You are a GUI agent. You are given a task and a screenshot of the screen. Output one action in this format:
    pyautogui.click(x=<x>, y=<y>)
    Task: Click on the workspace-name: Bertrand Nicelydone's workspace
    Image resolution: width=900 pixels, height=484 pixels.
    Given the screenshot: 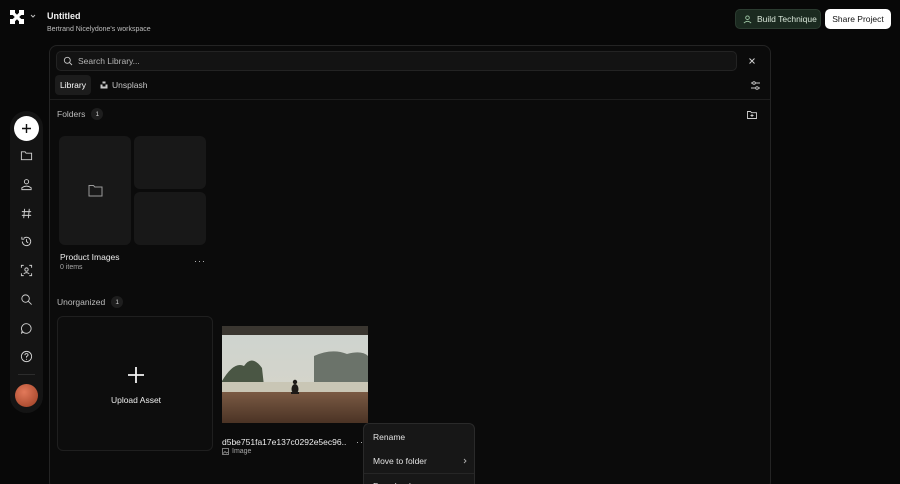 What is the action you would take?
    pyautogui.click(x=99, y=29)
    